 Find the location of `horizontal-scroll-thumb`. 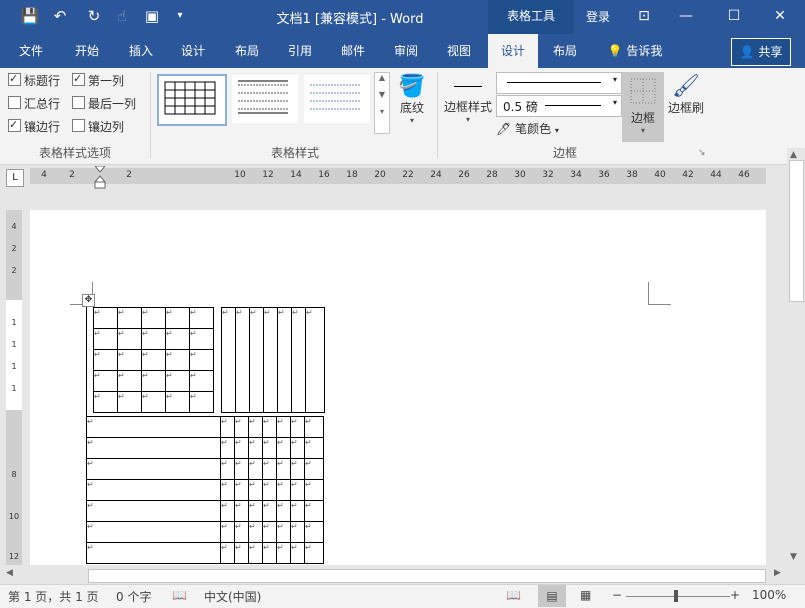

horizontal-scroll-thumb is located at coordinates (427, 576).